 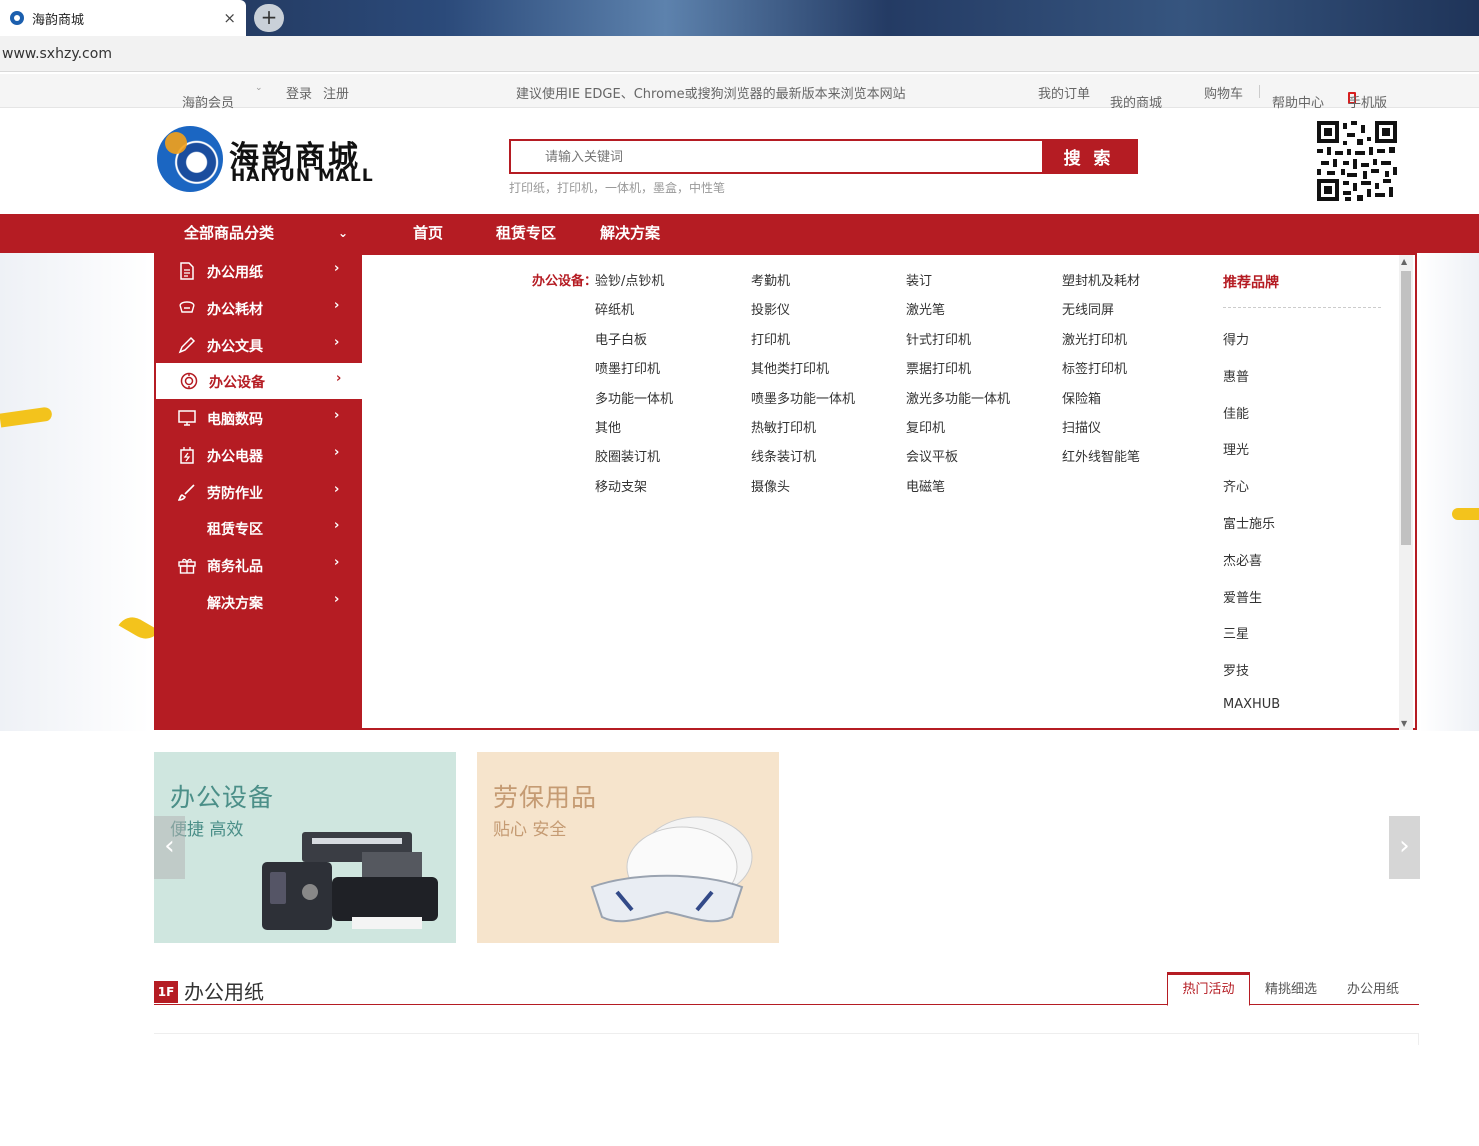 What do you see at coordinates (770, 338) in the screenshot?
I see `subcategory-link: 打印机` at bounding box center [770, 338].